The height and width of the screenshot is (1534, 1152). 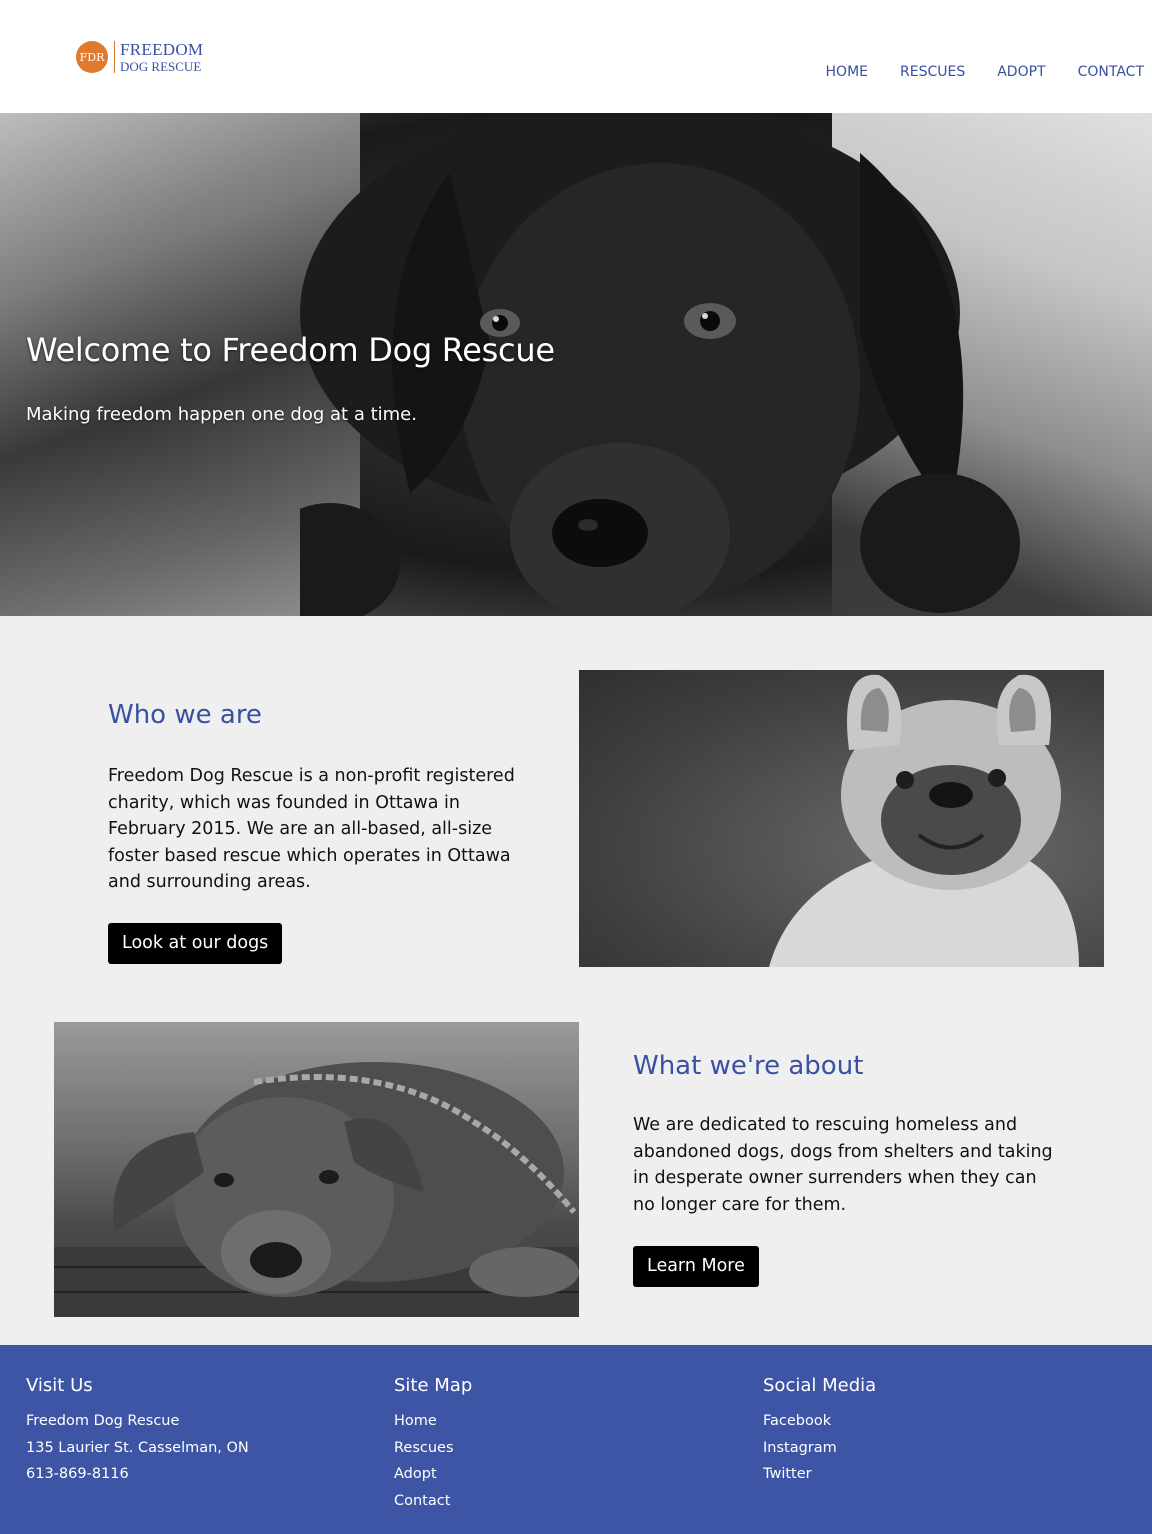 I want to click on footer-org-name: Freedom Dog Rescue, so click(x=103, y=1421).